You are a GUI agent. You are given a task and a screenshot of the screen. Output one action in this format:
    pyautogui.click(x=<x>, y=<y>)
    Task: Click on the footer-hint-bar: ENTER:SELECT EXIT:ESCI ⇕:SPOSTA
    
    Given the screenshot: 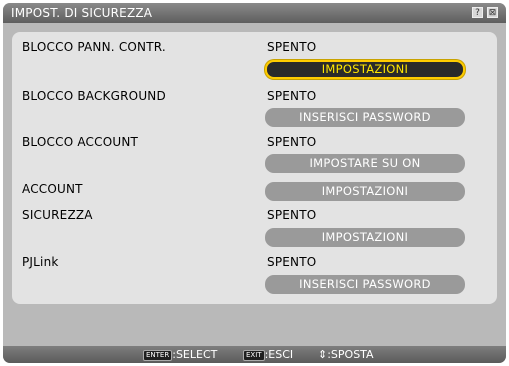 What is the action you would take?
    pyautogui.click(x=254, y=354)
    